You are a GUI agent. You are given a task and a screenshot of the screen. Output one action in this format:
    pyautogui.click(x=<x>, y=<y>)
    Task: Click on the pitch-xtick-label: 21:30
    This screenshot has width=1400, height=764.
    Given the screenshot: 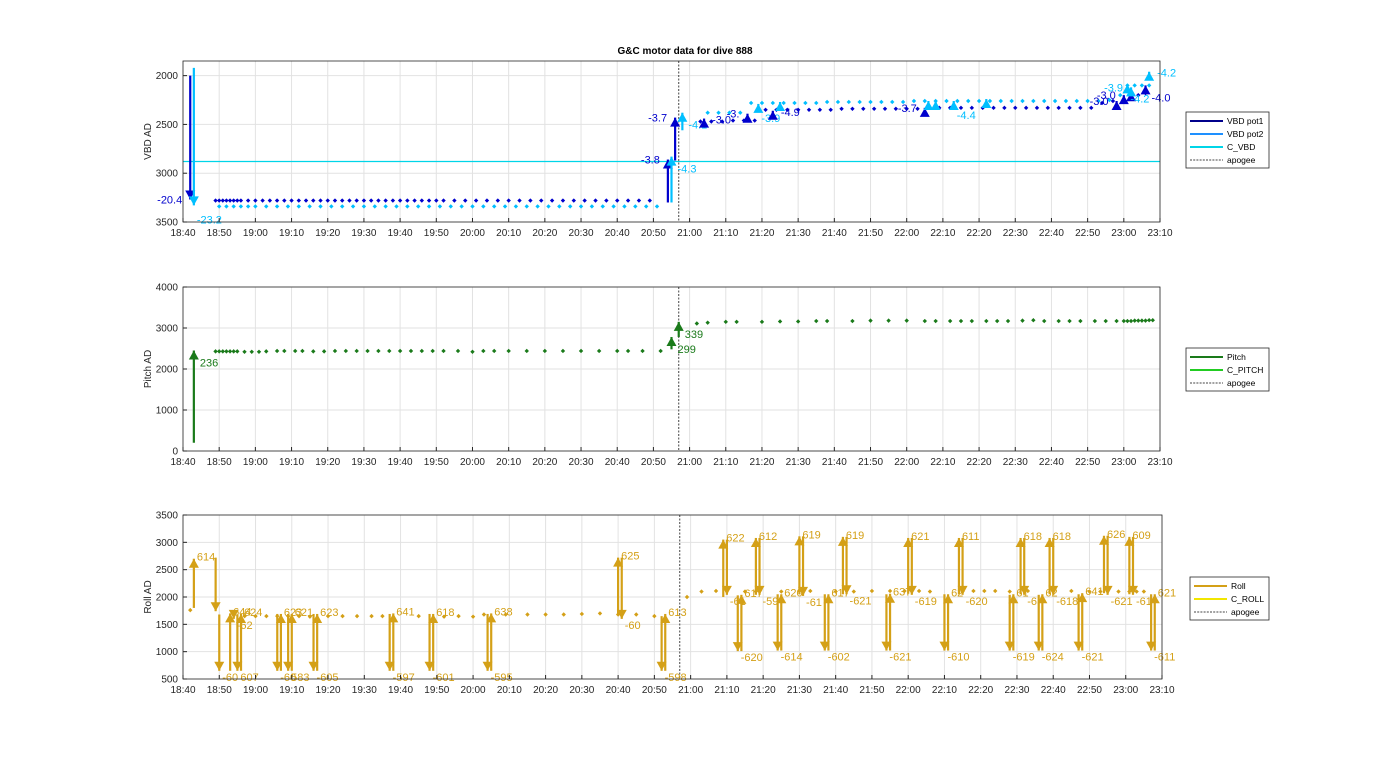 What is the action you would take?
    pyautogui.click(x=798, y=462)
    